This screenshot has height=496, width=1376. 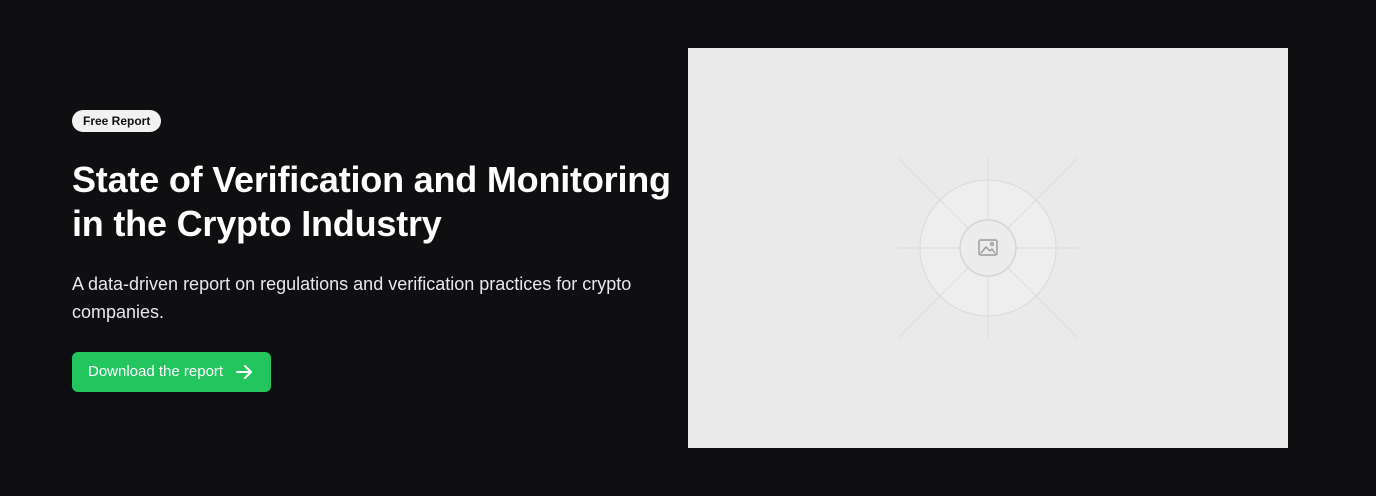 I want to click on download-report-button: Download the report, so click(x=172, y=372).